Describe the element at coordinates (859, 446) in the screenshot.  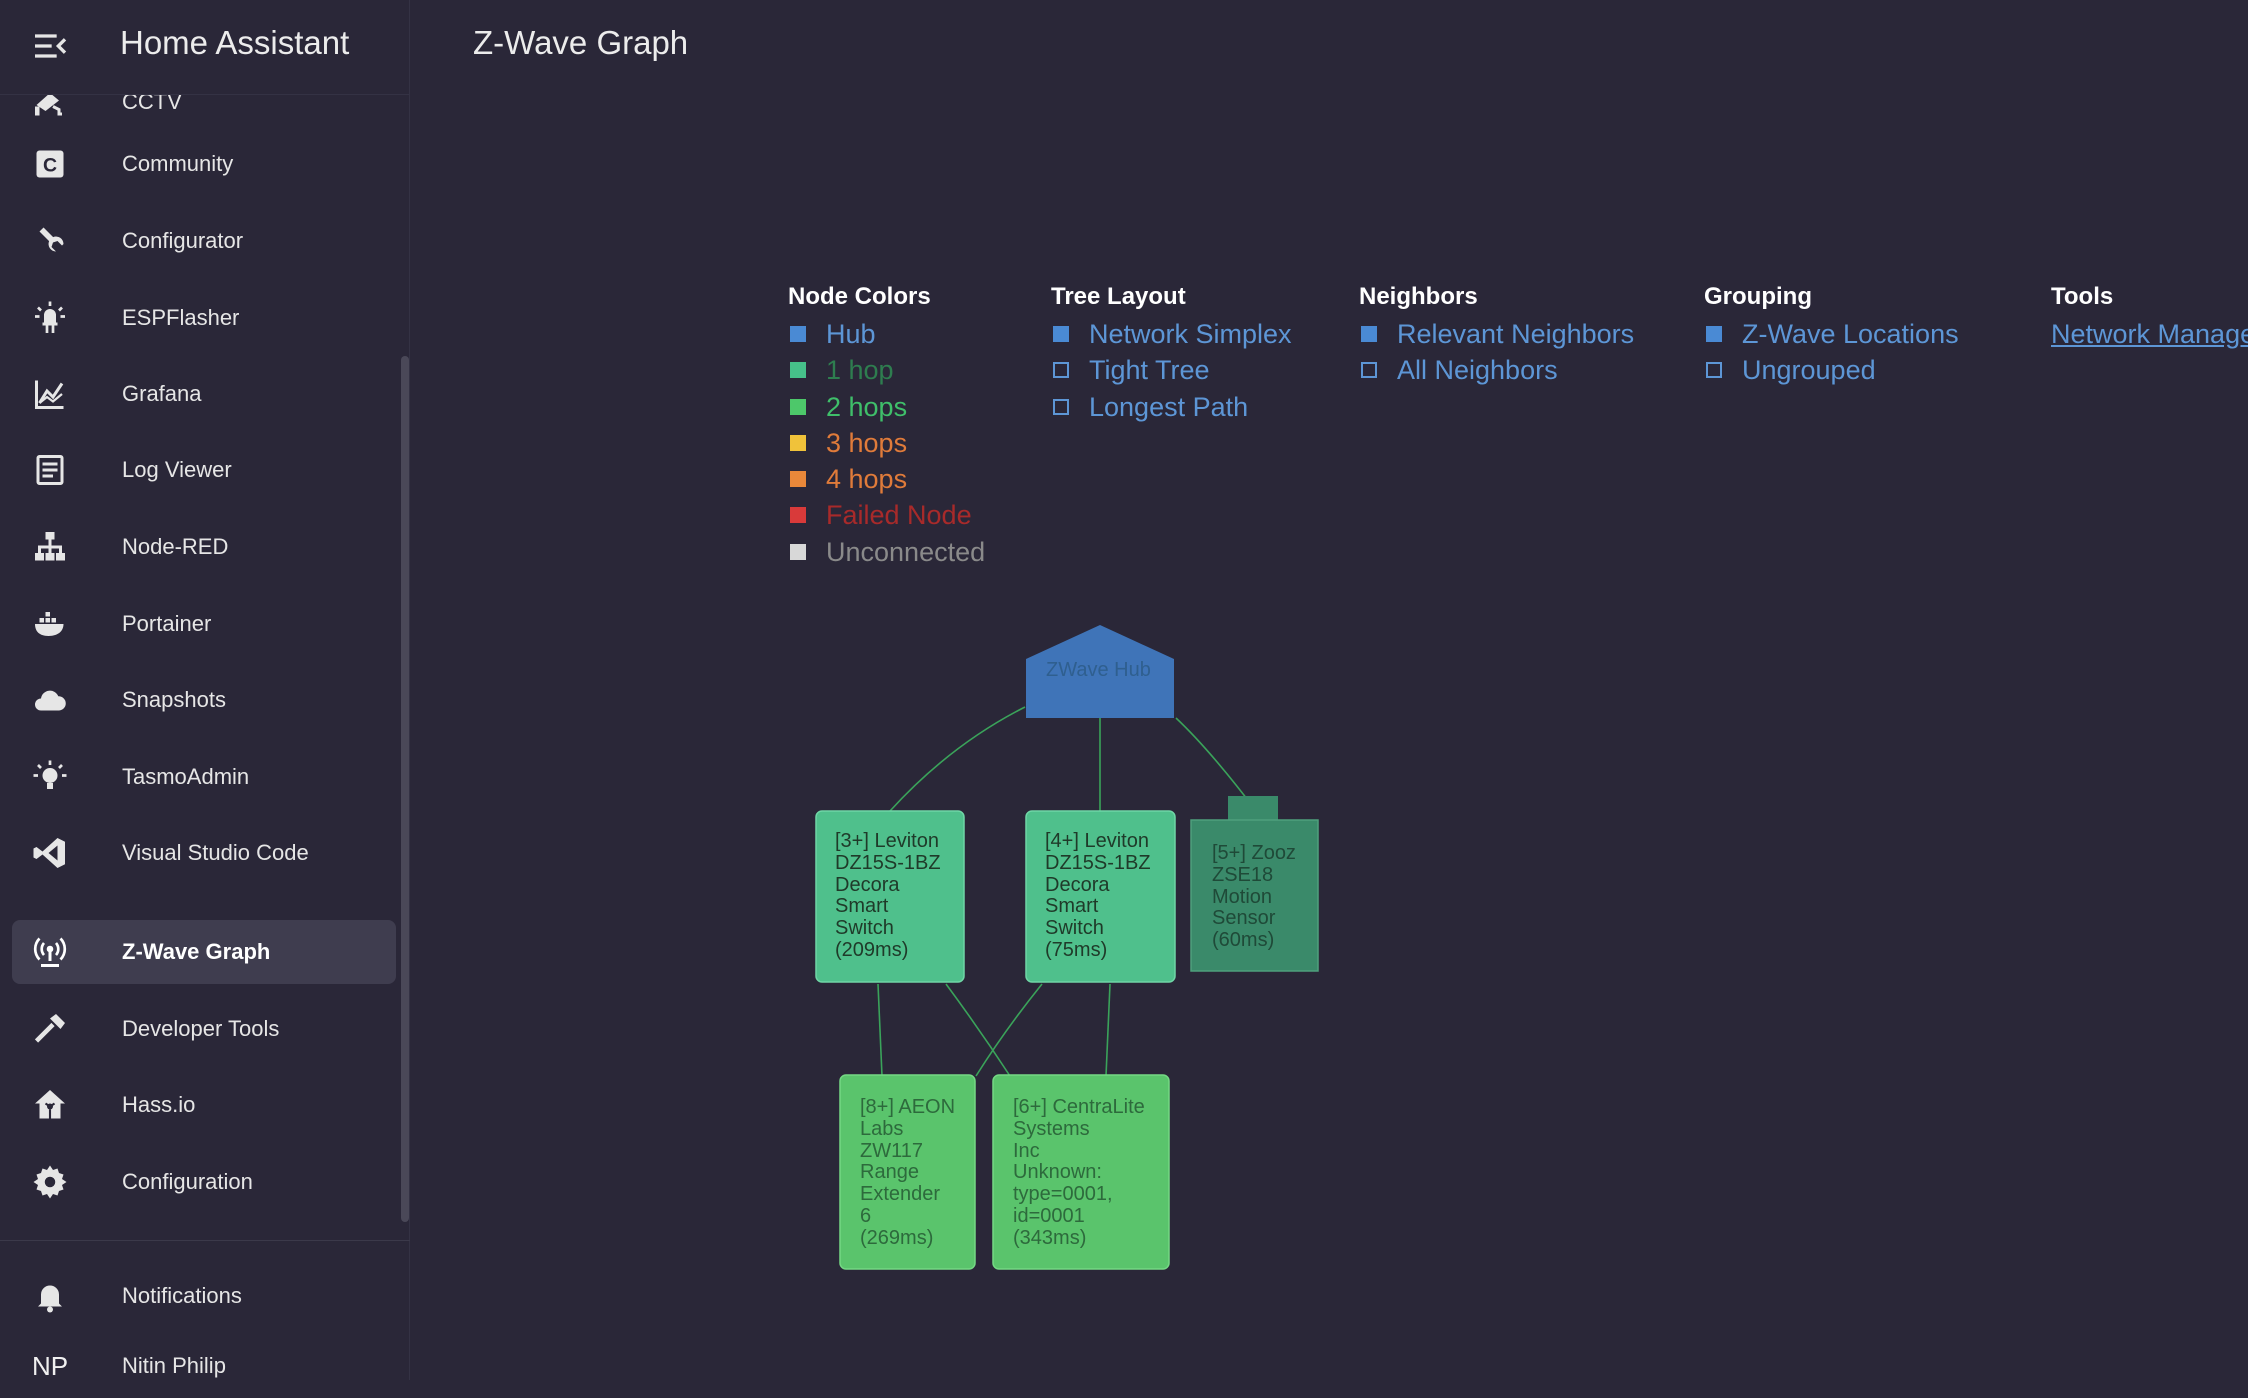
I see `legend-color-item: 3 hops` at that location.